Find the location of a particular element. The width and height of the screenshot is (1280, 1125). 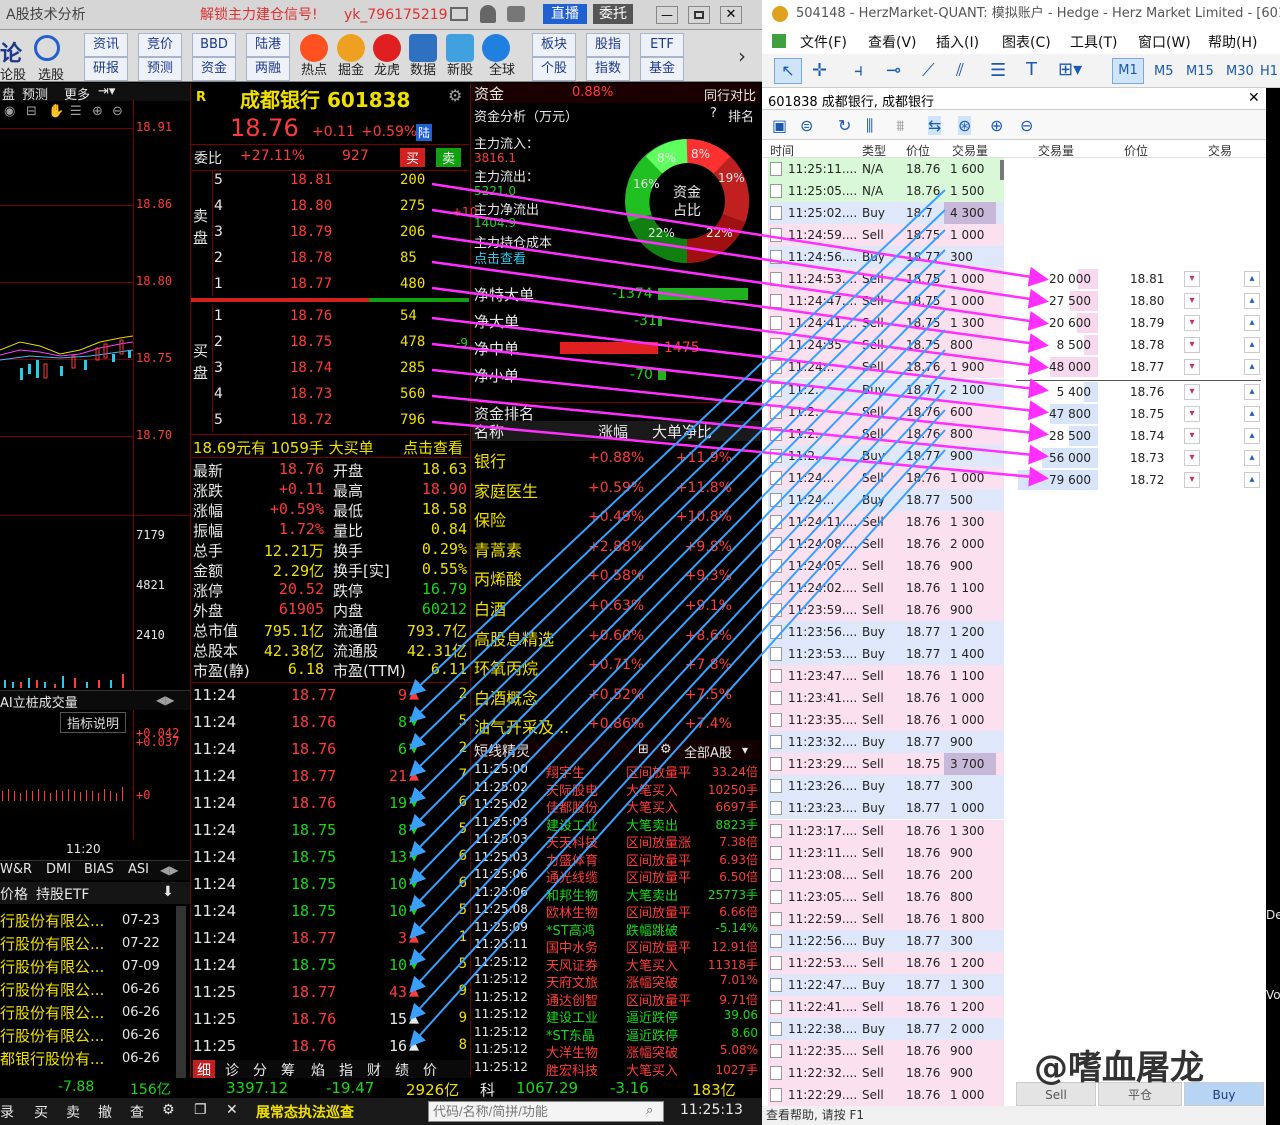

table-row: 11:23:17.... Sell 18.76 1 300 is located at coordinates (886, 830).